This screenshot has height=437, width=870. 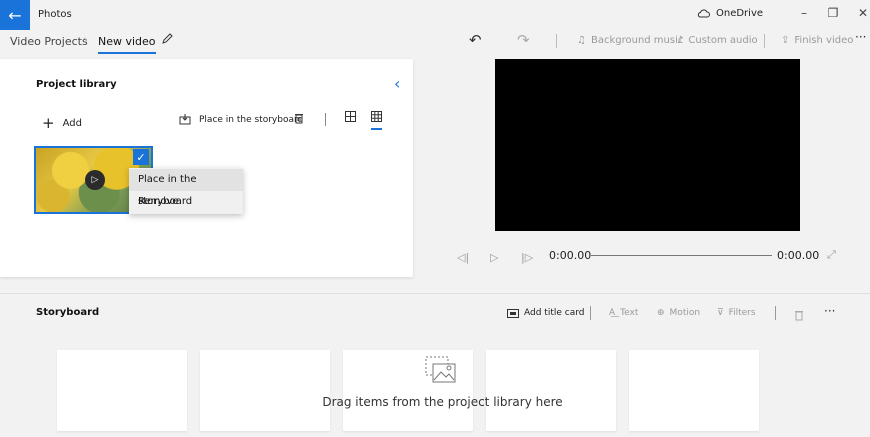 I want to click on app-title: Photos, so click(x=55, y=14).